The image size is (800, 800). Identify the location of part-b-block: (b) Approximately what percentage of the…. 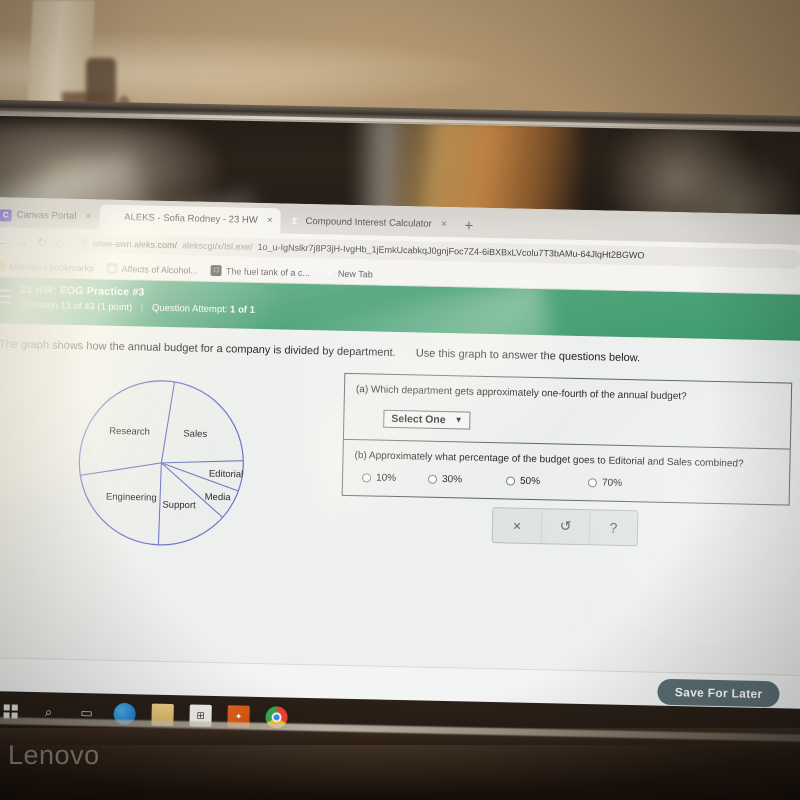
(566, 471).